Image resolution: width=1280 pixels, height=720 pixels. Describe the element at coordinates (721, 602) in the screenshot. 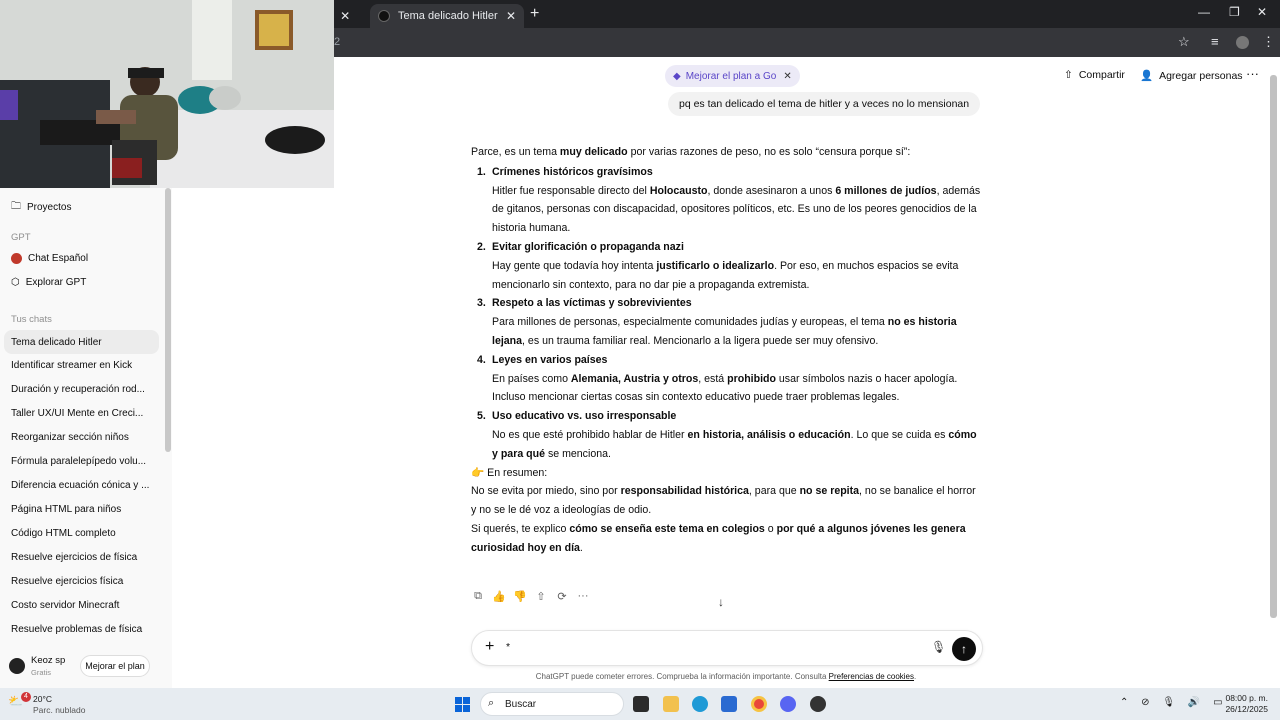

I see `scroll-down-arrow-icon: ↓` at that location.